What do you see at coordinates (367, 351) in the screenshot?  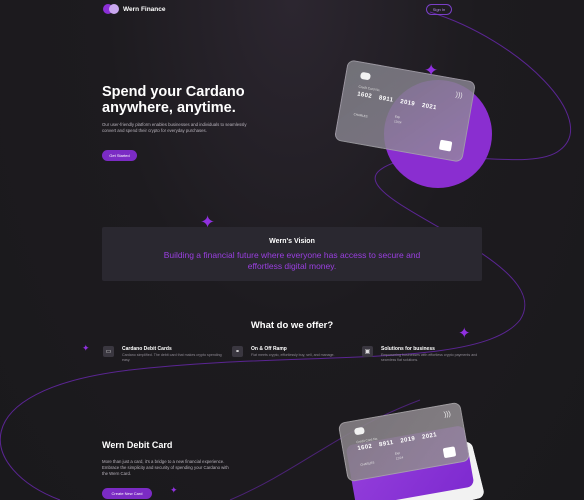 I see `briefcase-icon: ▣` at bounding box center [367, 351].